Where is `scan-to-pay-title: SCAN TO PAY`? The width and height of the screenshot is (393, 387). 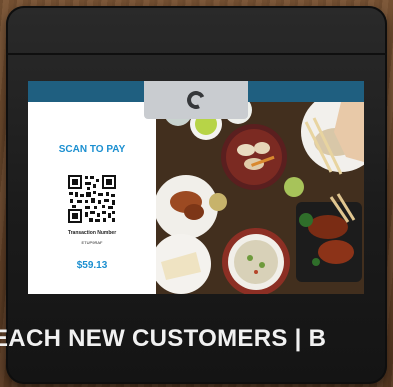
scan-to-pay-title: SCAN TO PAY is located at coordinates (92, 149).